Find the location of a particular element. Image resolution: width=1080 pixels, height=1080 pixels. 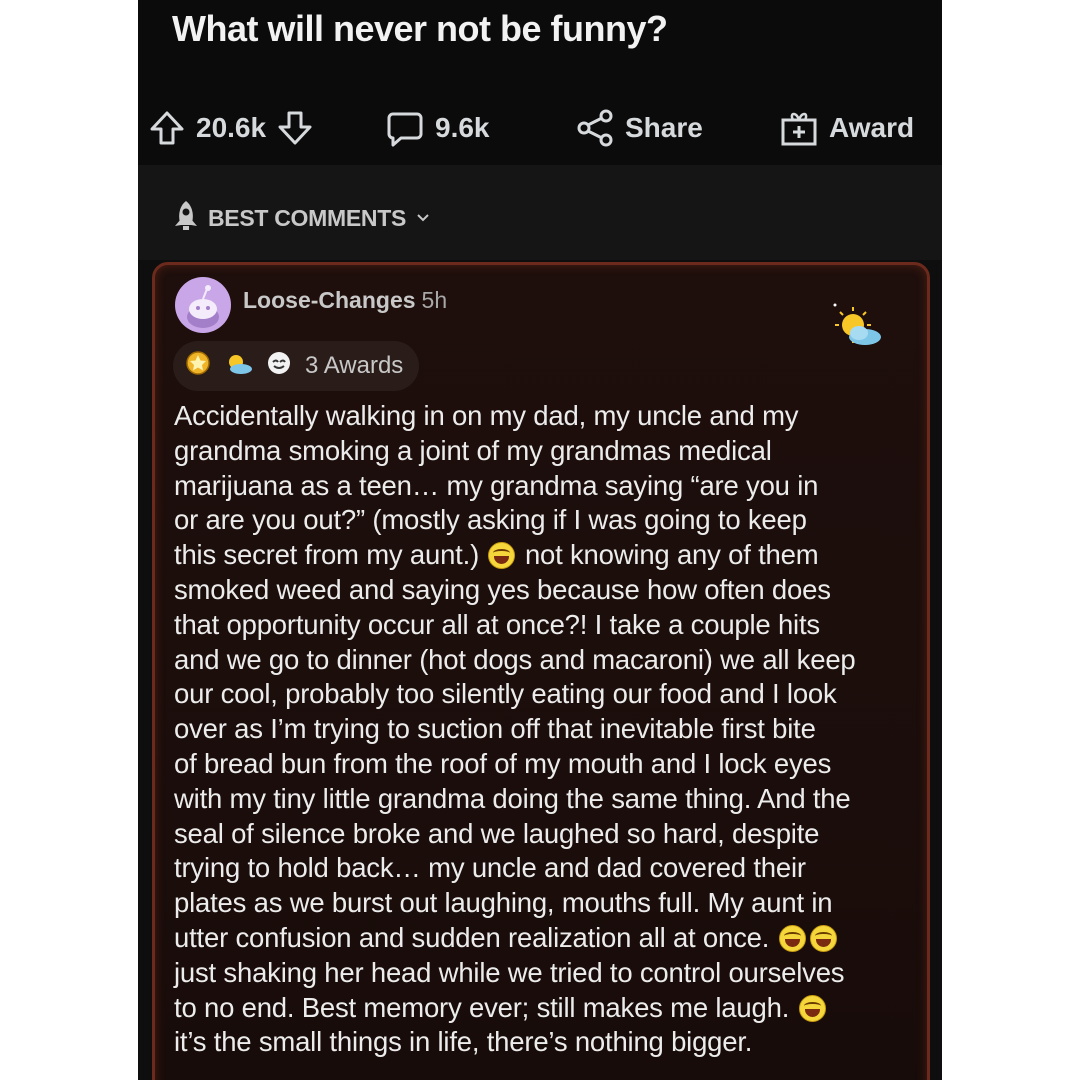

comments-button: 9.6k is located at coordinates (480, 128).